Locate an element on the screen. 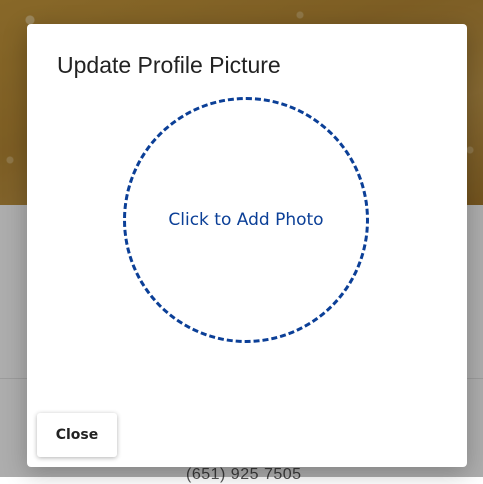 Image resolution: width=483 pixels, height=484 pixels. dialog-title: Update Profile Picture is located at coordinates (169, 65).